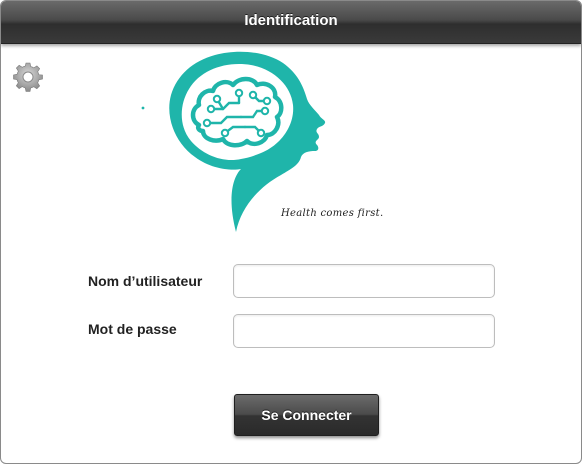 This screenshot has height=464, width=582. I want to click on window-title: Identification, so click(291, 20).